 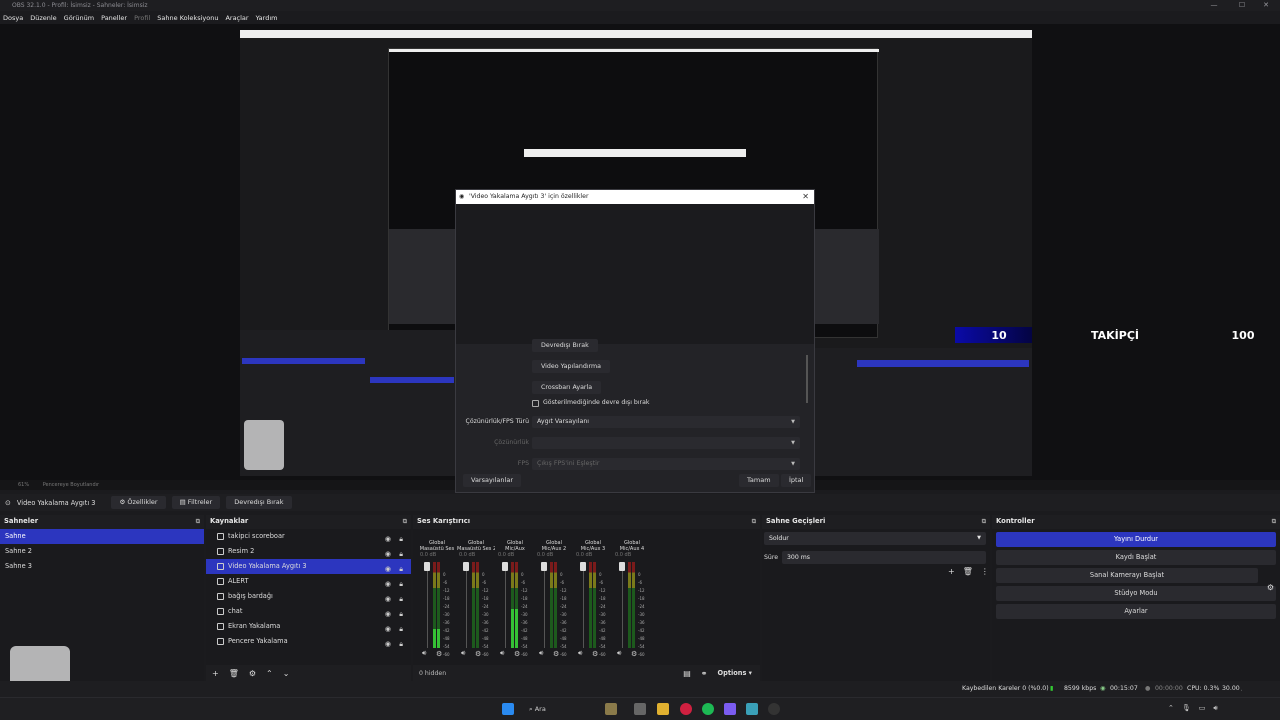 What do you see at coordinates (805, 197) in the screenshot?
I see `close-icon: ✕` at bounding box center [805, 197].